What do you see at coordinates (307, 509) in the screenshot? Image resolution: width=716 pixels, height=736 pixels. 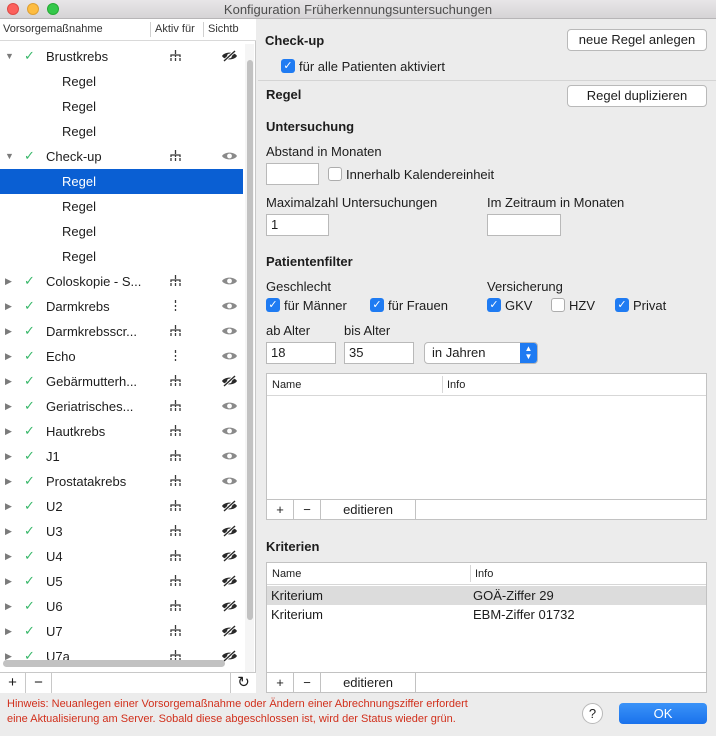 I see `filter-remove-button: −` at bounding box center [307, 509].